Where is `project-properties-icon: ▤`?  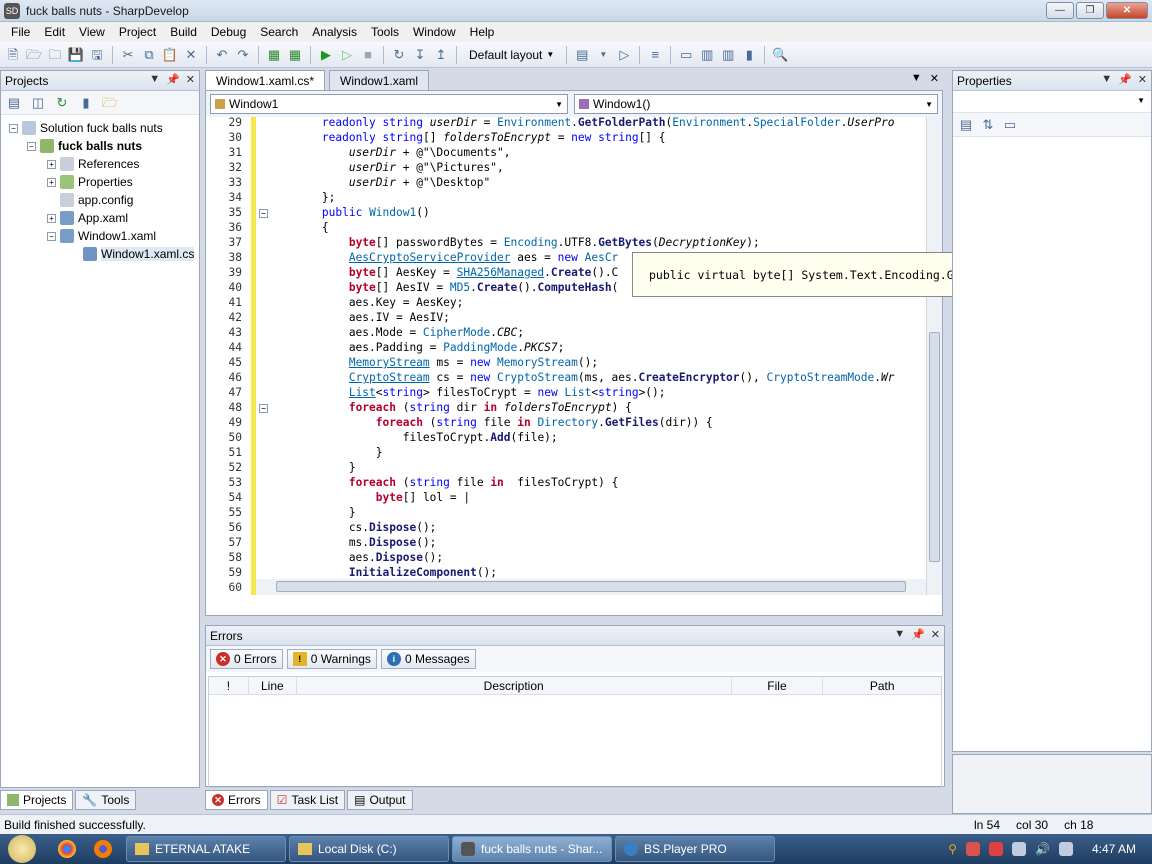 project-properties-icon: ▤ is located at coordinates (14, 103).